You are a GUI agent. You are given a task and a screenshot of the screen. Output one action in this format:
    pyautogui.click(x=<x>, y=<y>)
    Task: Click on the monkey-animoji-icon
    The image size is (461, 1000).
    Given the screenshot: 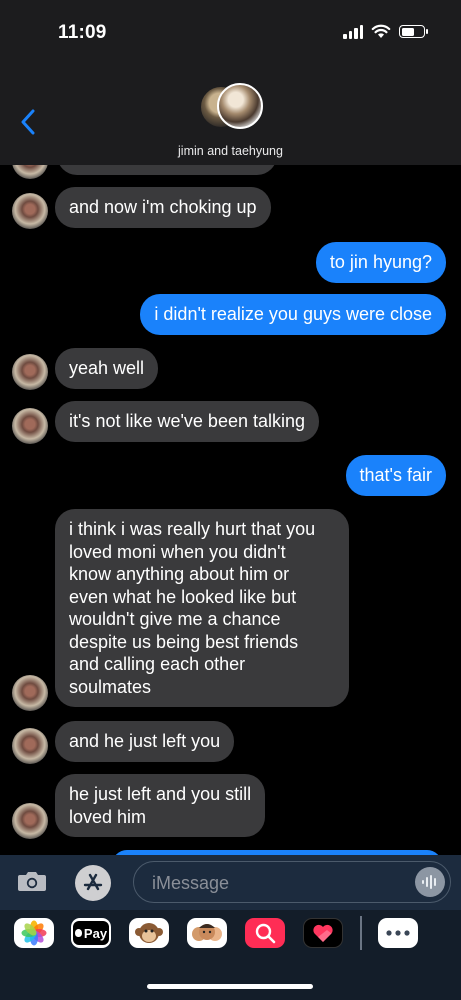 What is the action you would take?
    pyautogui.click(x=149, y=933)
    